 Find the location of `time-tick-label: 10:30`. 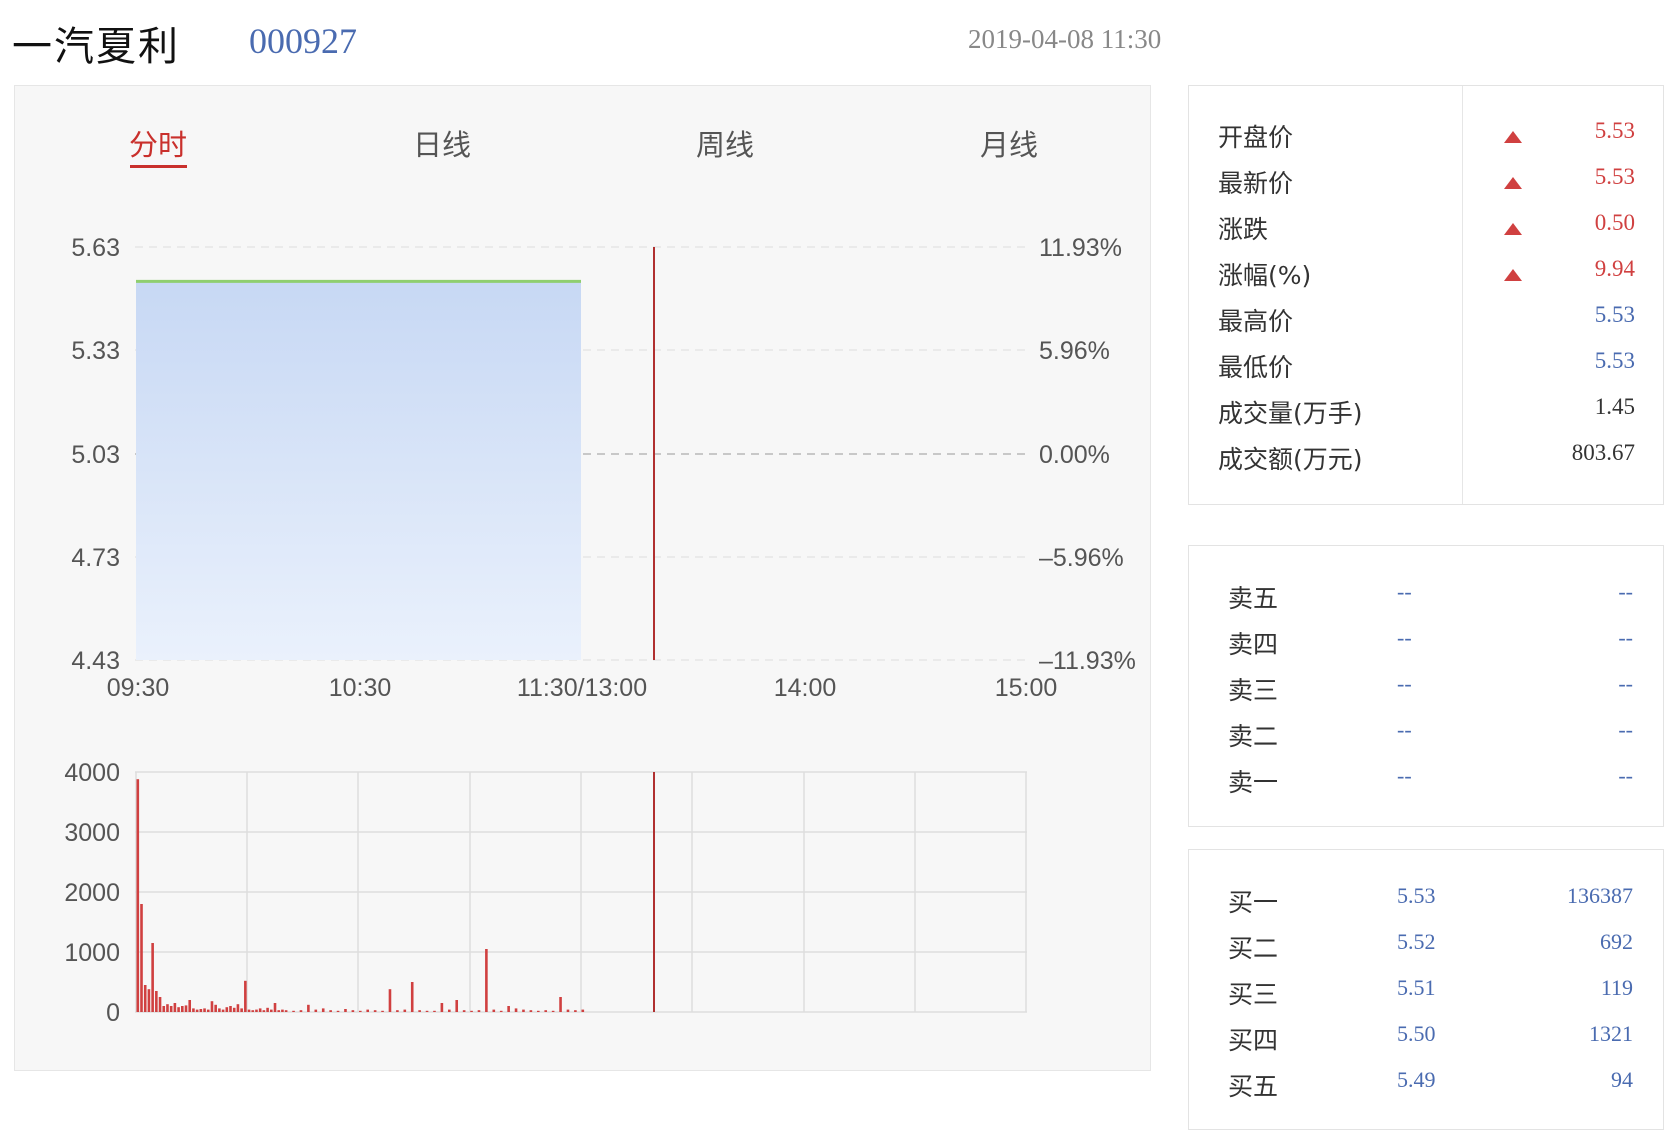

time-tick-label: 10:30 is located at coordinates (360, 688).